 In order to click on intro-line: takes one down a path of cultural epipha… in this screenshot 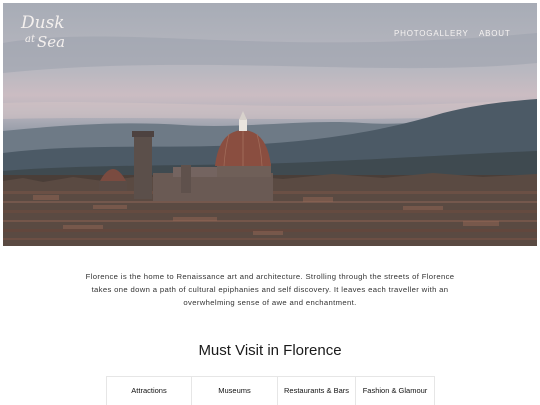, I will do `click(270, 290)`.